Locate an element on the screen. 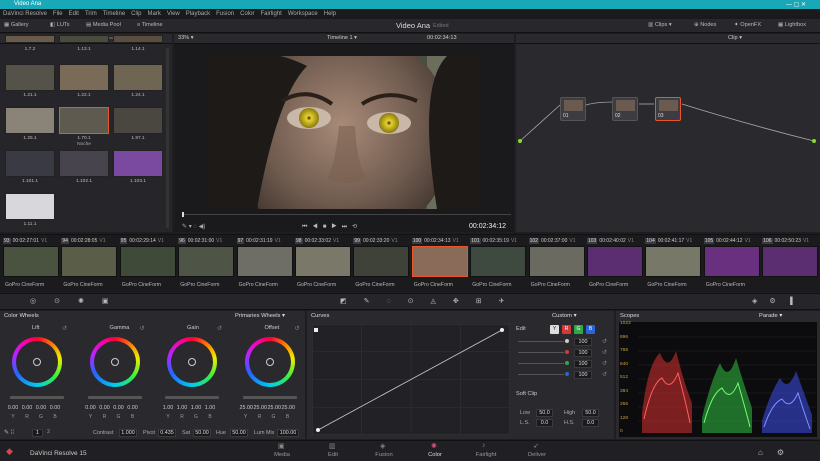 The image size is (820, 461). sat-value: 50.00 is located at coordinates (202, 433).